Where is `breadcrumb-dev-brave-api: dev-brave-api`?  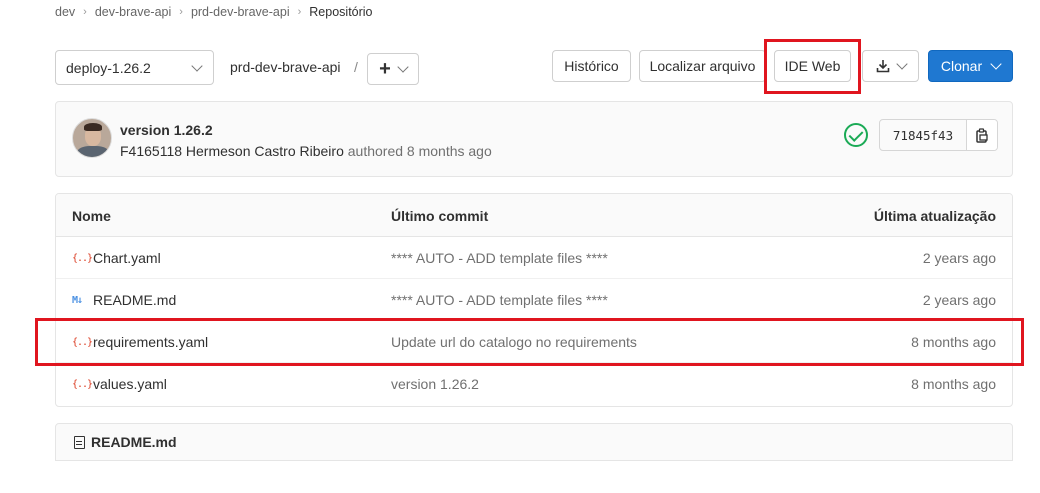
breadcrumb-dev-brave-api: dev-brave-api is located at coordinates (133, 12).